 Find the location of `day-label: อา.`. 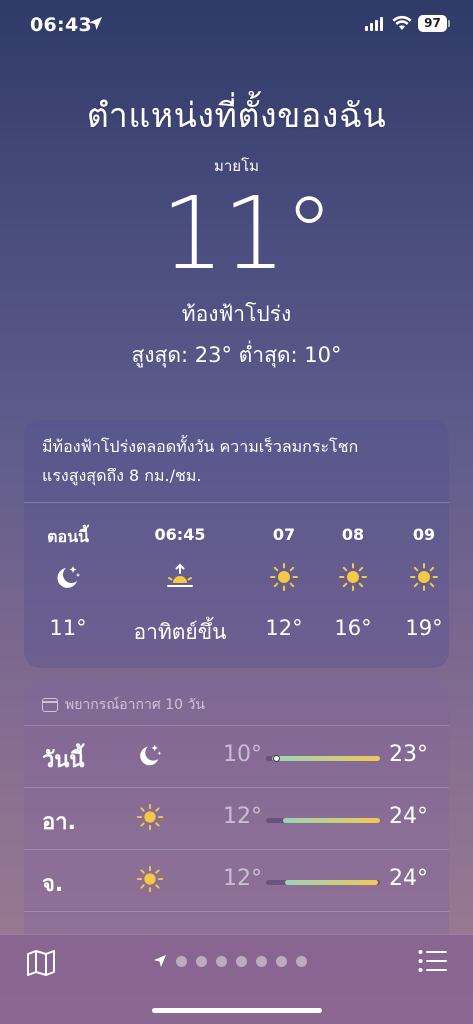

day-label: อา. is located at coordinates (59, 822).